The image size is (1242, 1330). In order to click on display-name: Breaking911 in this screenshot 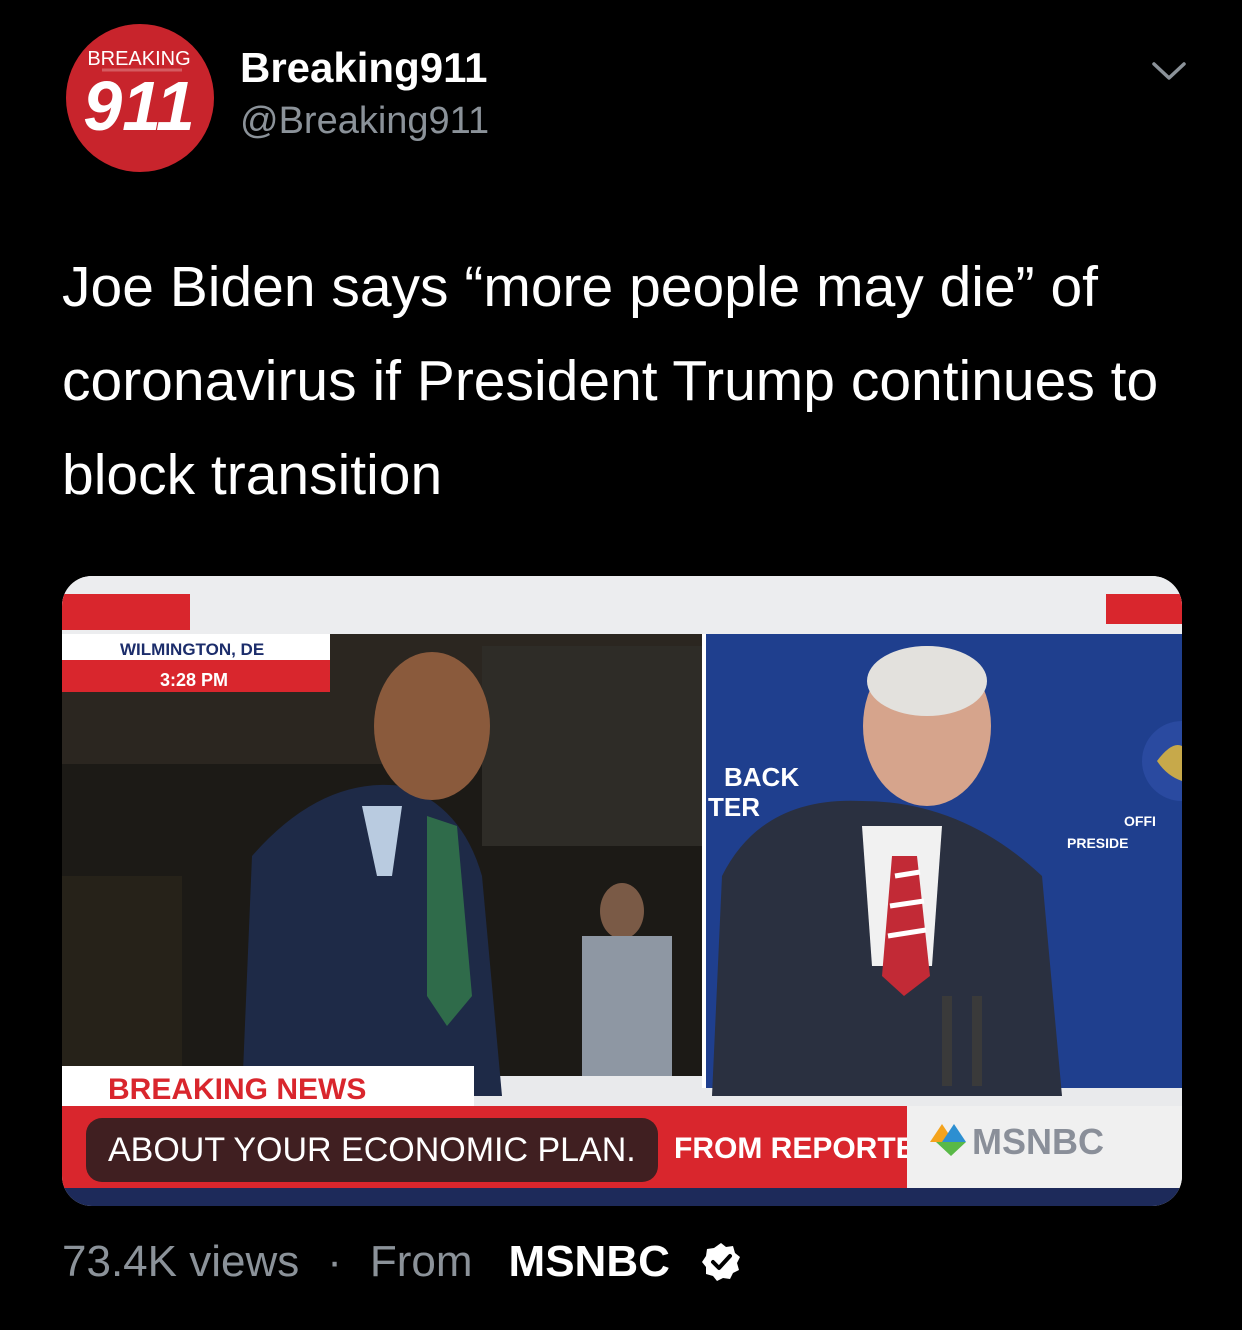, I will do `click(364, 68)`.